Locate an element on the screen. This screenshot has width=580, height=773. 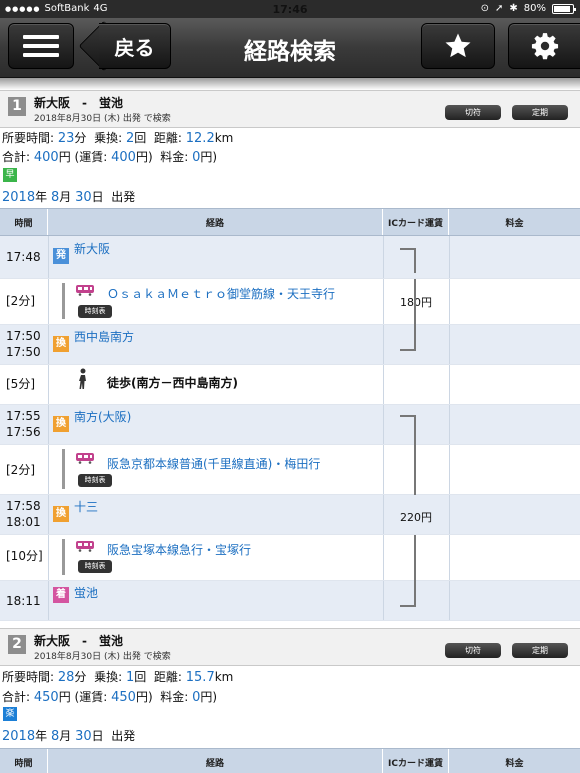
total-unit: 円 is located at coordinates (64, 157).